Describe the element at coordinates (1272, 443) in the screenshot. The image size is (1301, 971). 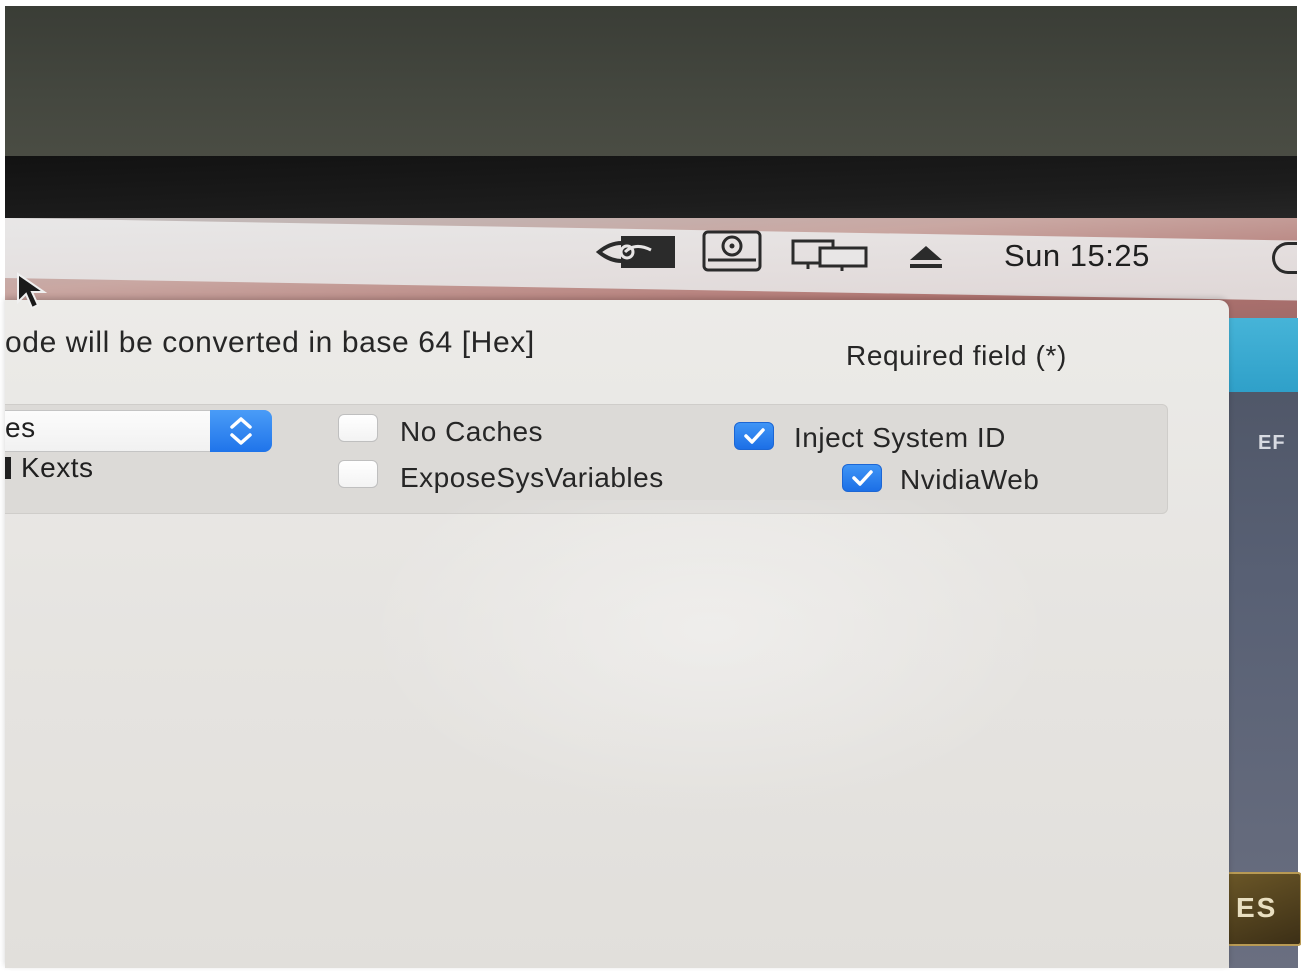
I see `background-window-label: EF` at that location.